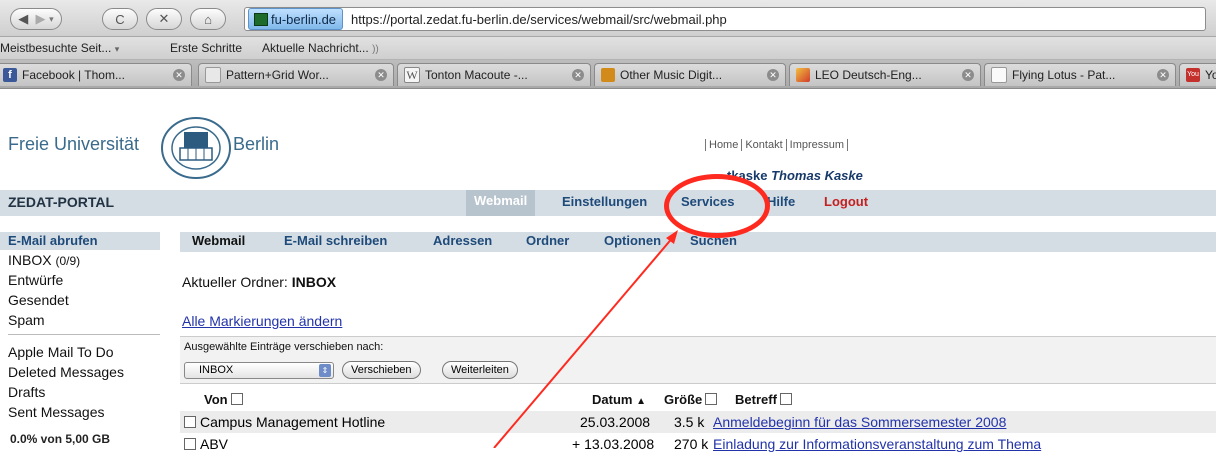 This screenshot has width=1216, height=455. Describe the element at coordinates (325, 370) in the screenshot. I see `select-arrows-icon: ⇕` at that location.